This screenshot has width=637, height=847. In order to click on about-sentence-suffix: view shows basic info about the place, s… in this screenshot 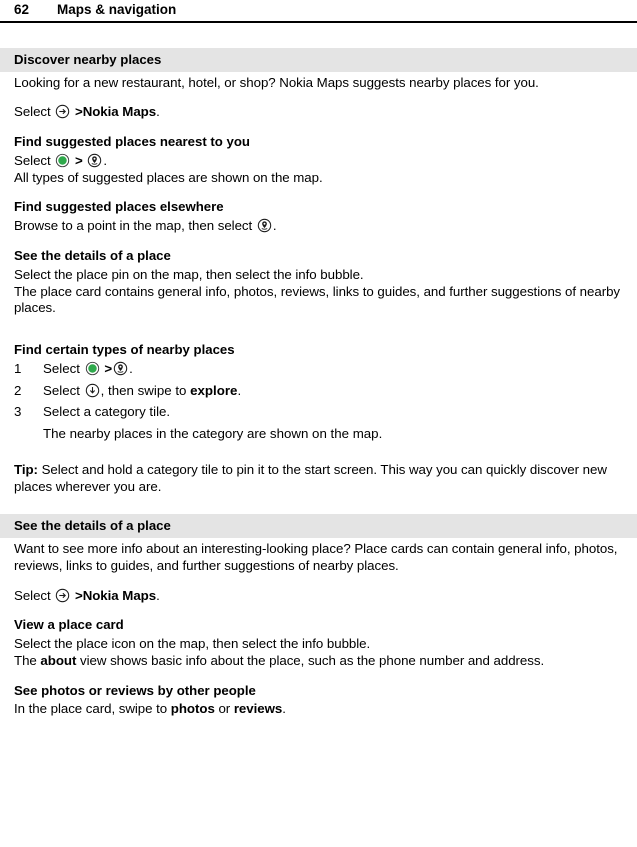, I will do `click(310, 660)`.